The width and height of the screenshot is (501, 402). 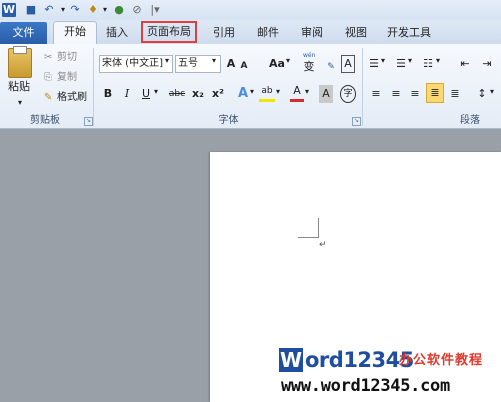 I want to click on cut-button: 剪切, so click(x=67, y=58).